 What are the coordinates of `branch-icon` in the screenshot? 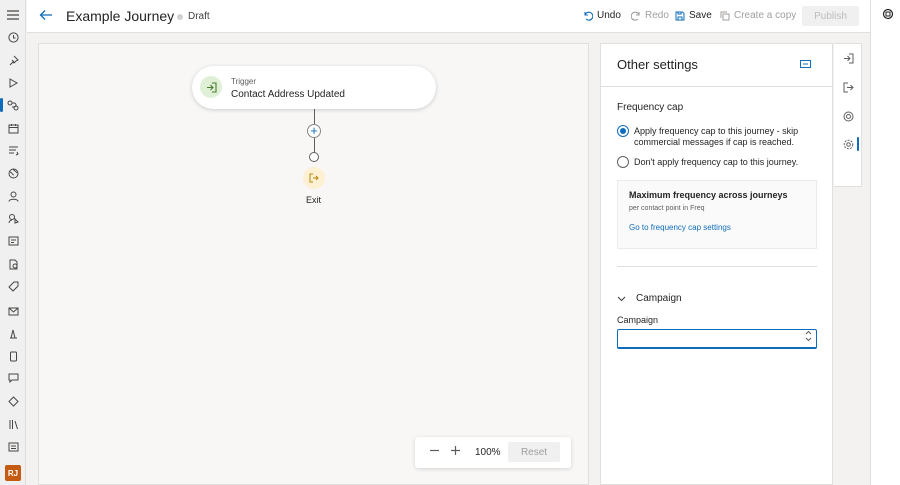 It's located at (13, 401).